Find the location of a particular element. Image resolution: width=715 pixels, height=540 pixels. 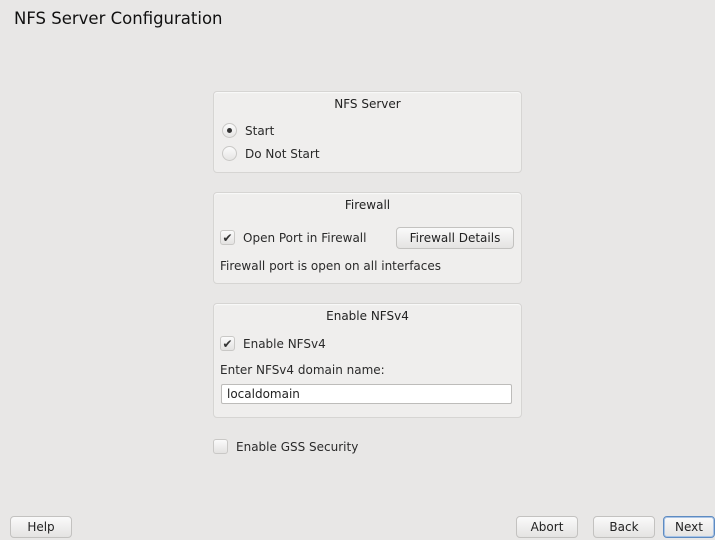

radio-do-not-start-indicator is located at coordinates (229, 153).